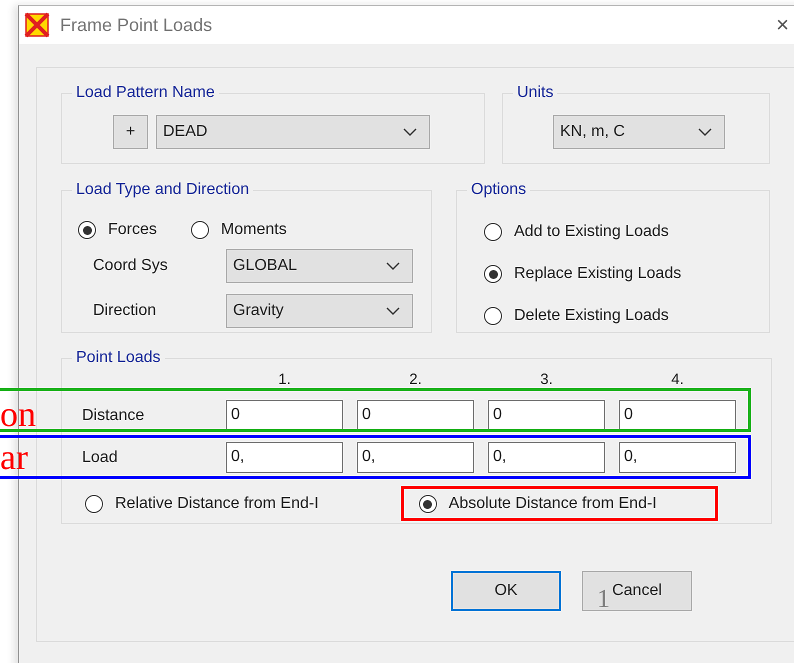  I want to click on radio-label: Replace Existing Loads, so click(598, 274).